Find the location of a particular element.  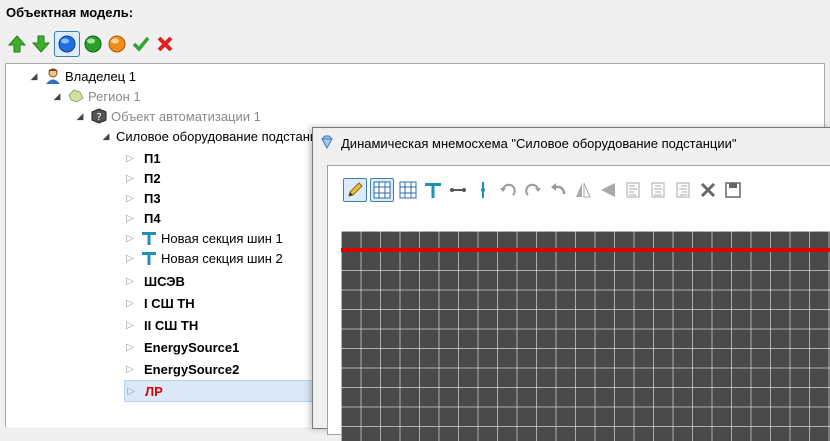

flip-vertical-icon is located at coordinates (608, 190).